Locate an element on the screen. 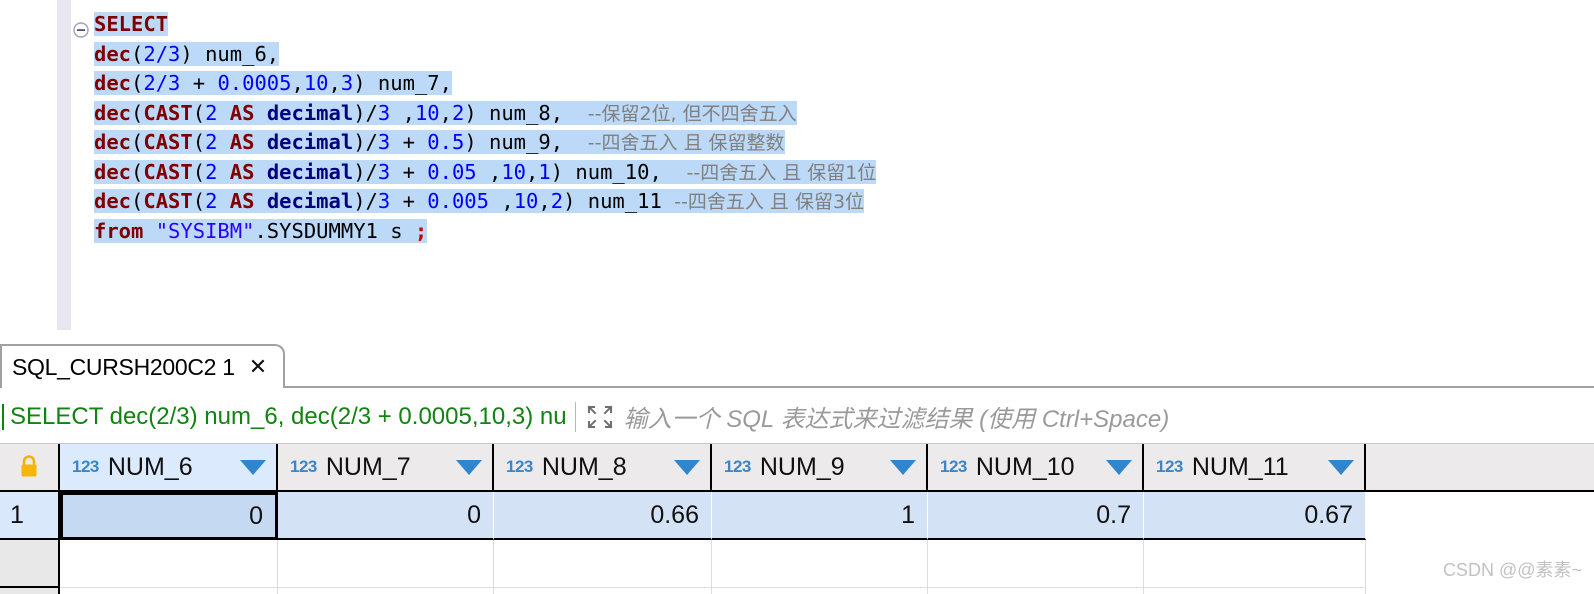  code-token-pln: )/ is located at coordinates (365, 171).